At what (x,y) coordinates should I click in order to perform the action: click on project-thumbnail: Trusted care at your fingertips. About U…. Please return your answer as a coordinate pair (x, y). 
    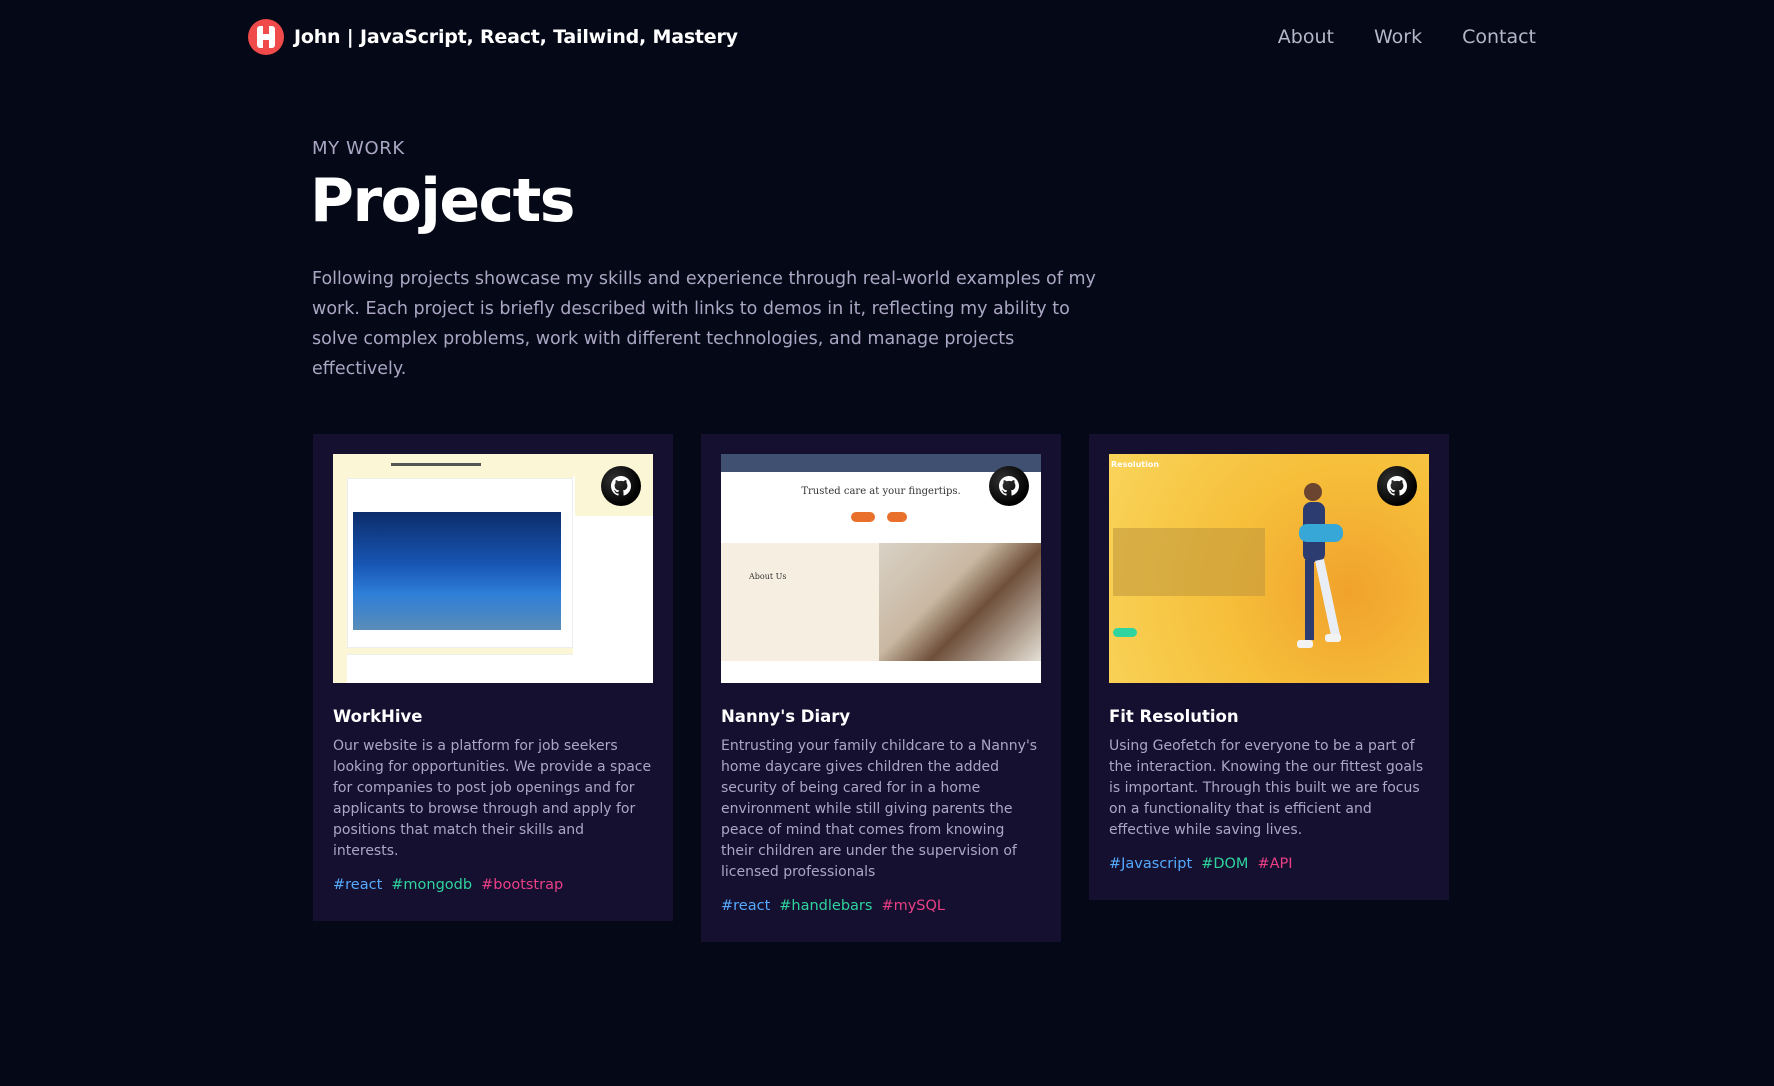
    Looking at the image, I should click on (881, 568).